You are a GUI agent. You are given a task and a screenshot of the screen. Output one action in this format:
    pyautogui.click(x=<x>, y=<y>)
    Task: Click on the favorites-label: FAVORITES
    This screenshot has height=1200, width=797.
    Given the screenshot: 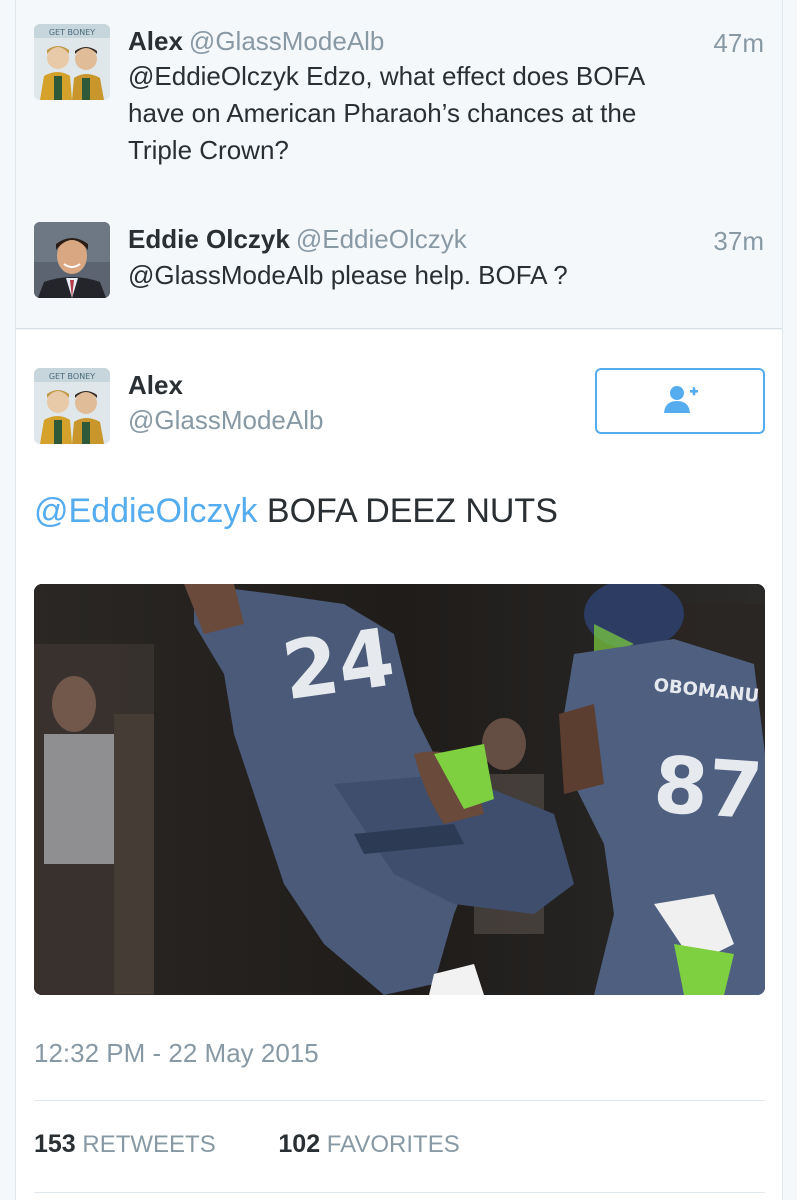 What is the action you would take?
    pyautogui.click(x=393, y=1144)
    